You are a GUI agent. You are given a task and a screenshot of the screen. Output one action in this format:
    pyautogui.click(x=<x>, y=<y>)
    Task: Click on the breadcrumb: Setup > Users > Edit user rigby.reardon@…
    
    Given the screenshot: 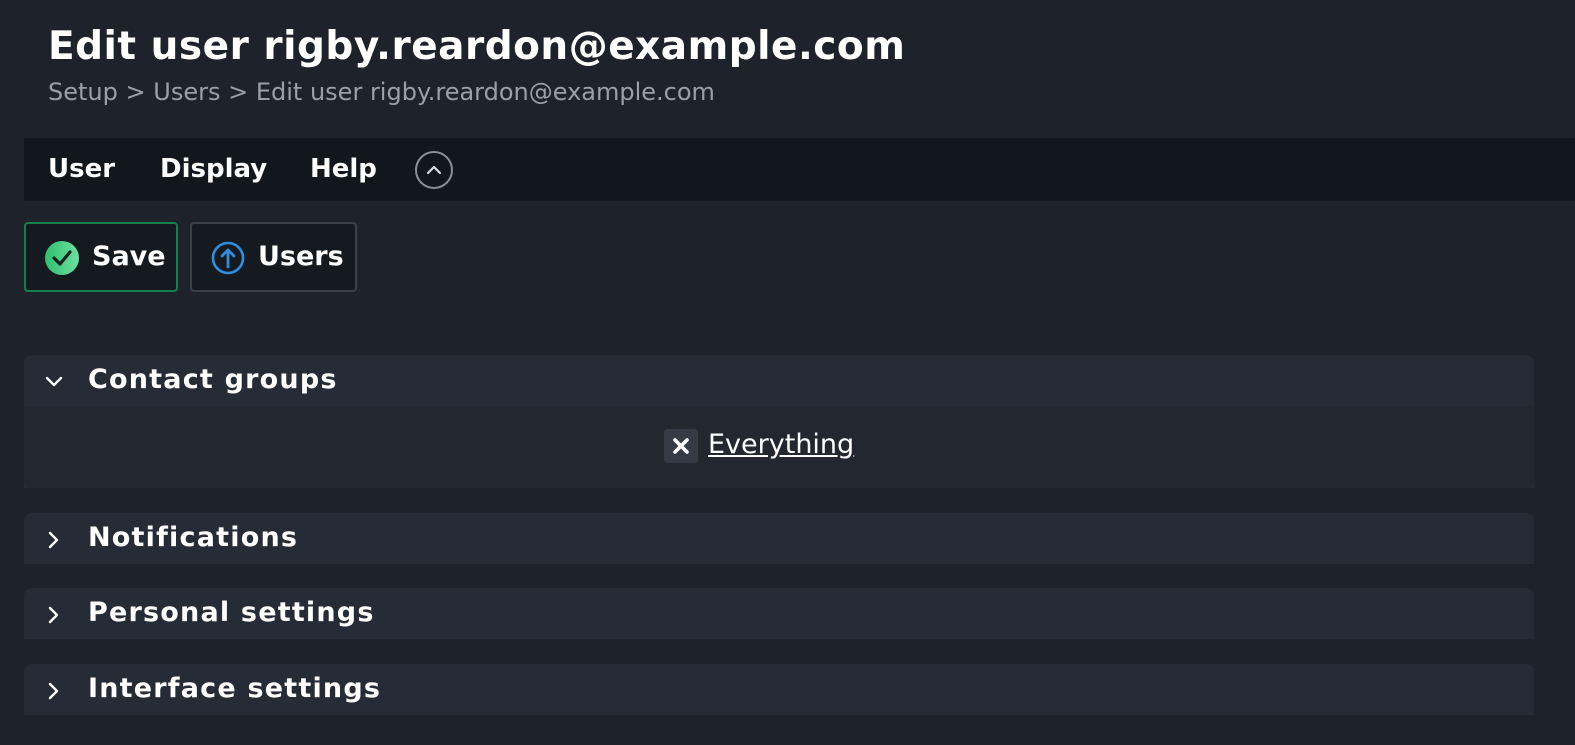 What is the action you would take?
    pyautogui.click(x=381, y=92)
    